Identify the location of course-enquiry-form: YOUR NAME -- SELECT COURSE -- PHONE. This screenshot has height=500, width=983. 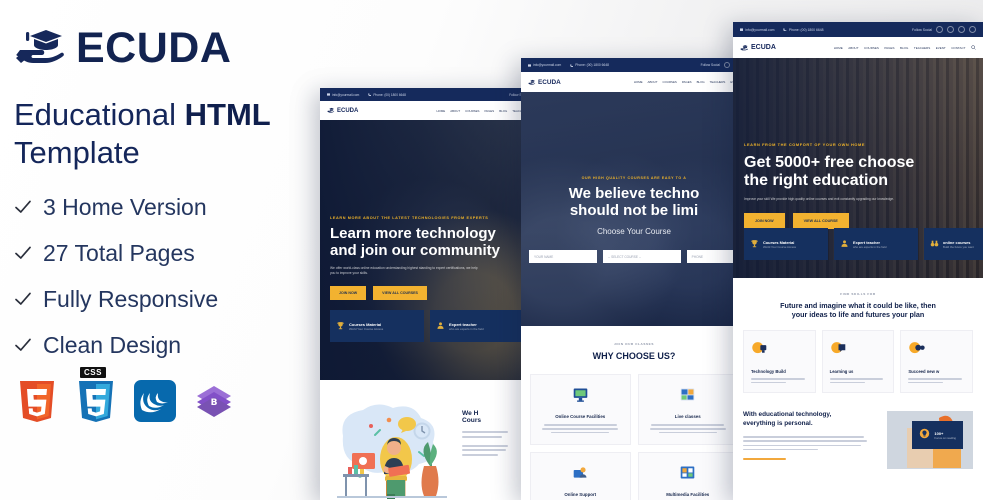
(634, 256).